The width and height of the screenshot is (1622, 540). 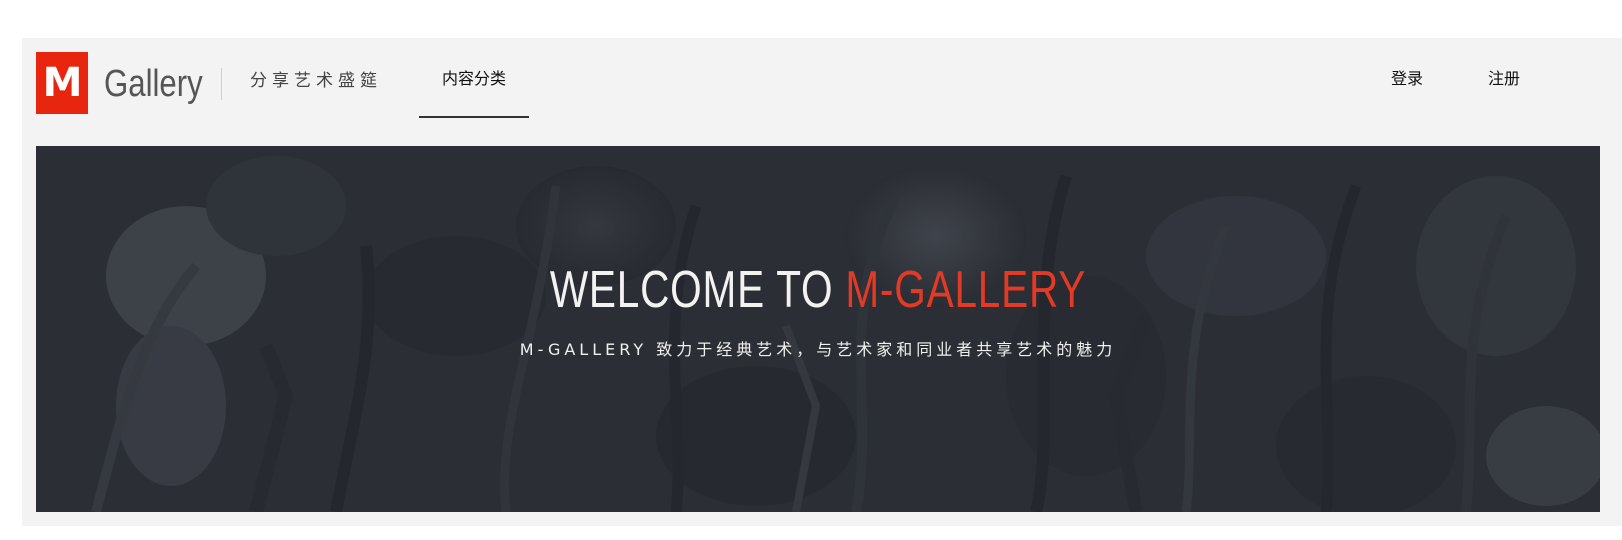 What do you see at coordinates (153, 84) in the screenshot?
I see `brand-name: Gallery` at bounding box center [153, 84].